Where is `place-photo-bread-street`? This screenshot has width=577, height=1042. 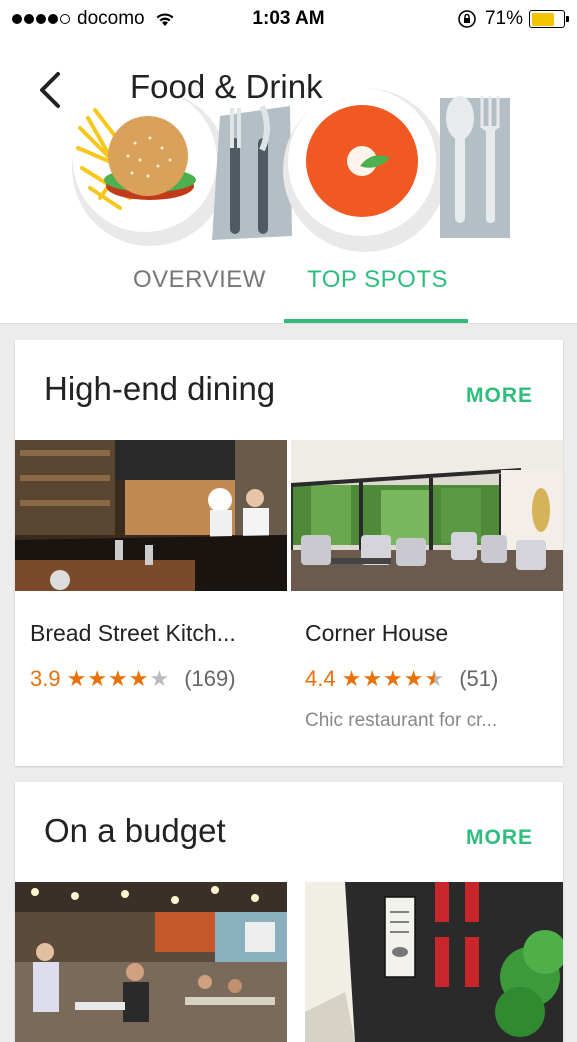
place-photo-bread-street is located at coordinates (151, 515).